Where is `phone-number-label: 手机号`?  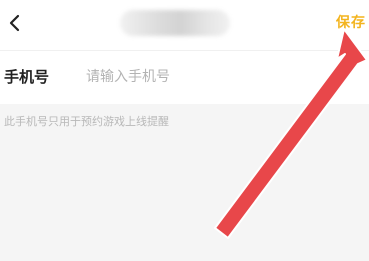
phone-number-label: 手机号 is located at coordinates (27, 77).